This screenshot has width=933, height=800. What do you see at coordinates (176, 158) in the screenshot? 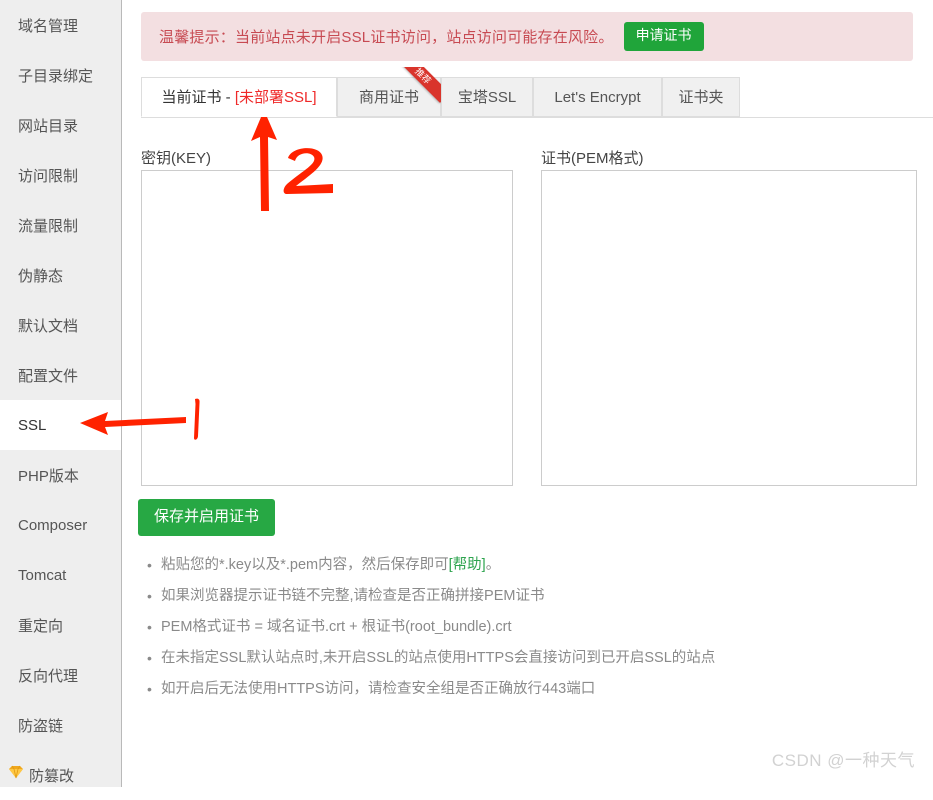
I see `key-field-label: 密钥(KEY)` at bounding box center [176, 158].